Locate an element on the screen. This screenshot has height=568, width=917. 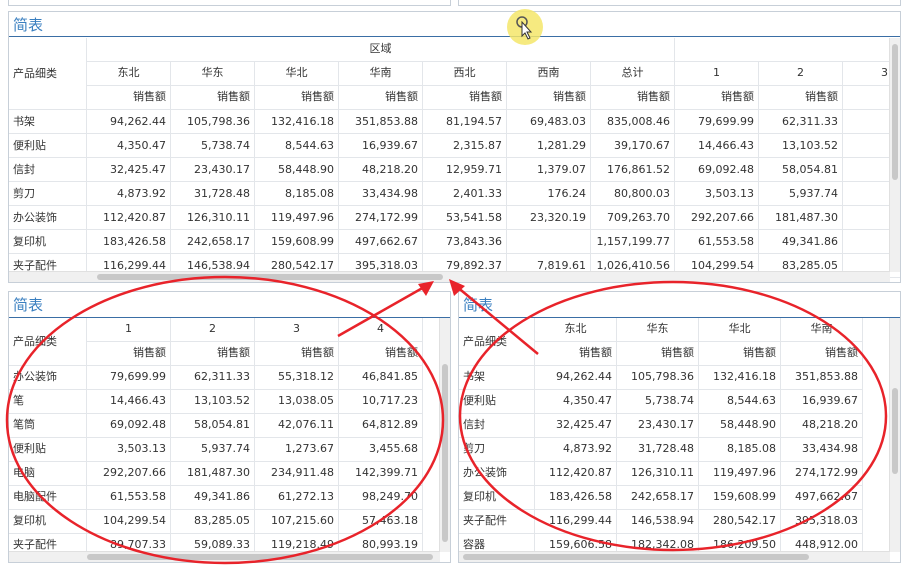
table-cell: 23,430.17 is located at coordinates (658, 426).